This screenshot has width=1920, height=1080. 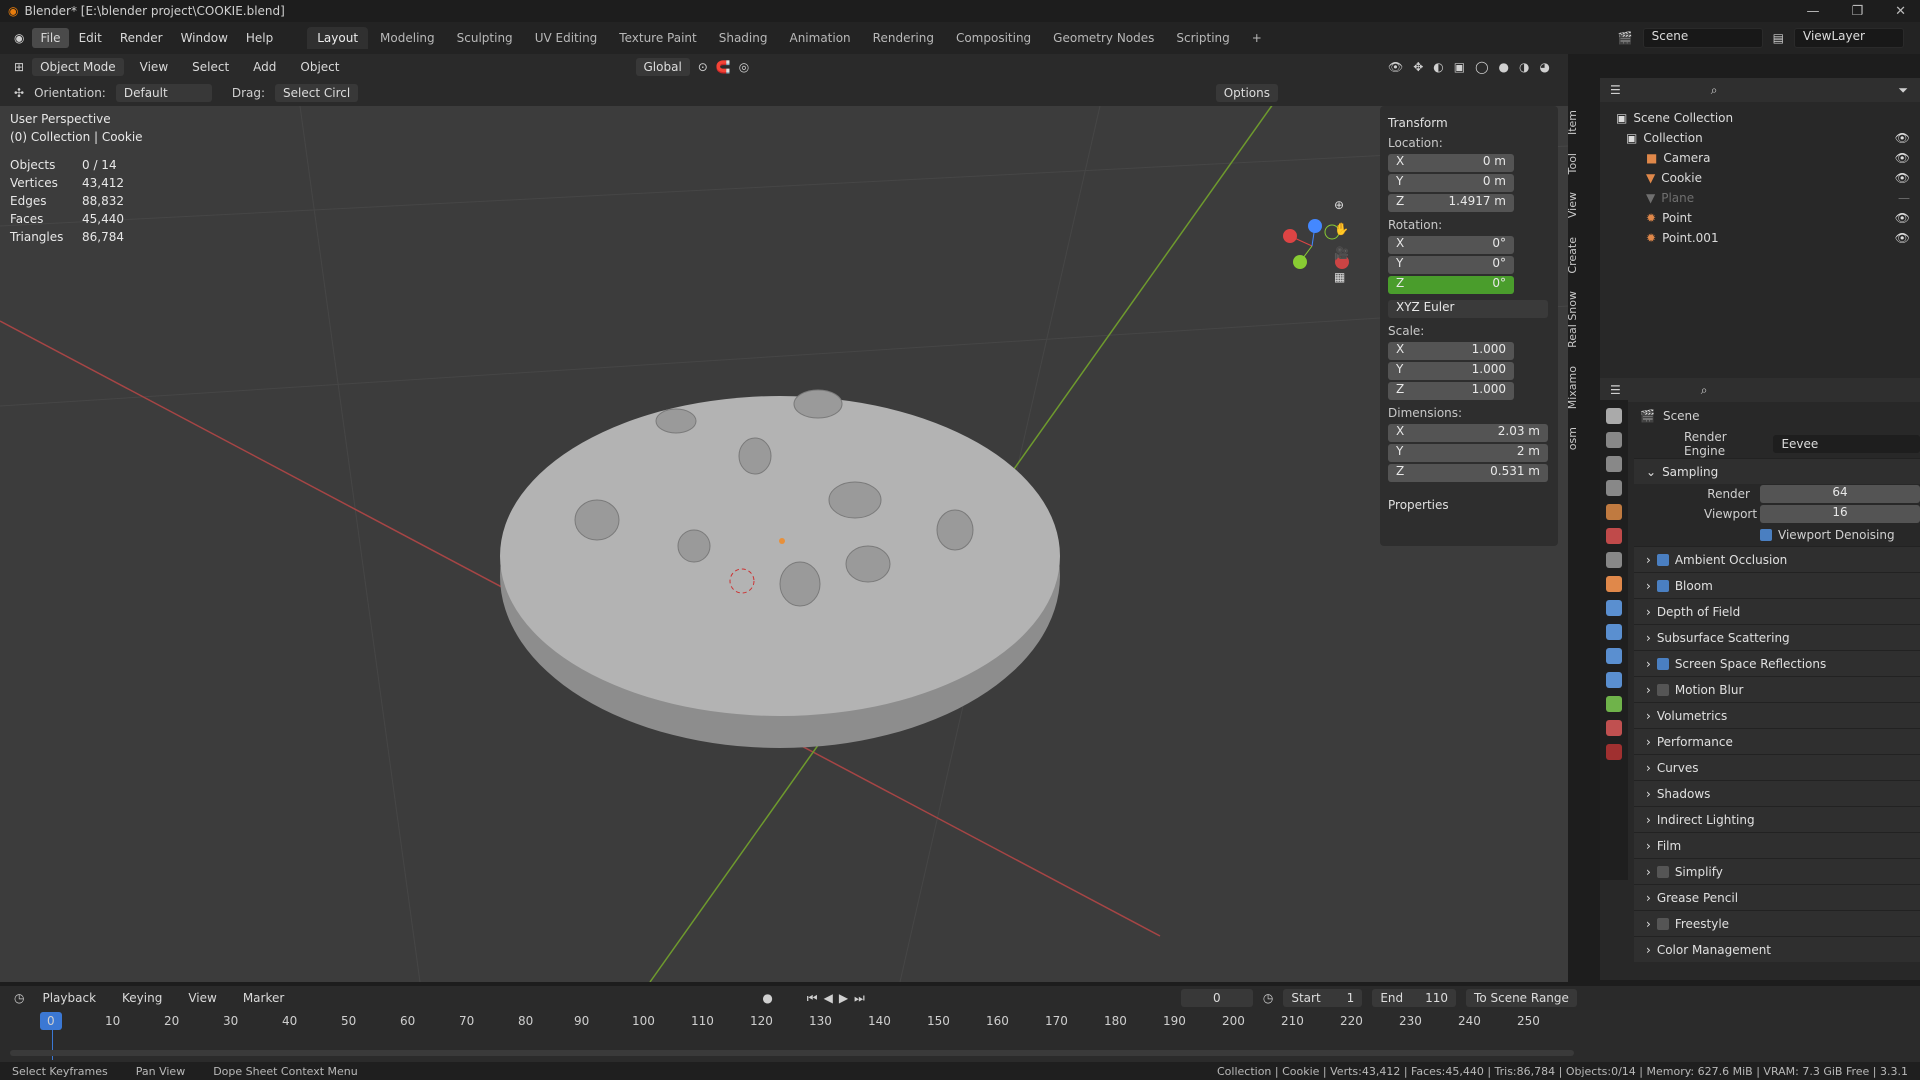 I want to click on rotation-y-field: Y 0°, so click(x=1451, y=265).